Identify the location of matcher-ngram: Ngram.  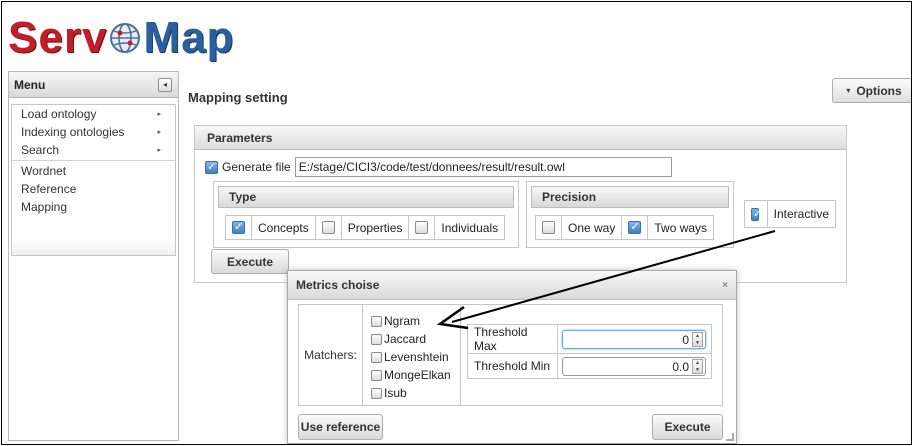
(415, 321).